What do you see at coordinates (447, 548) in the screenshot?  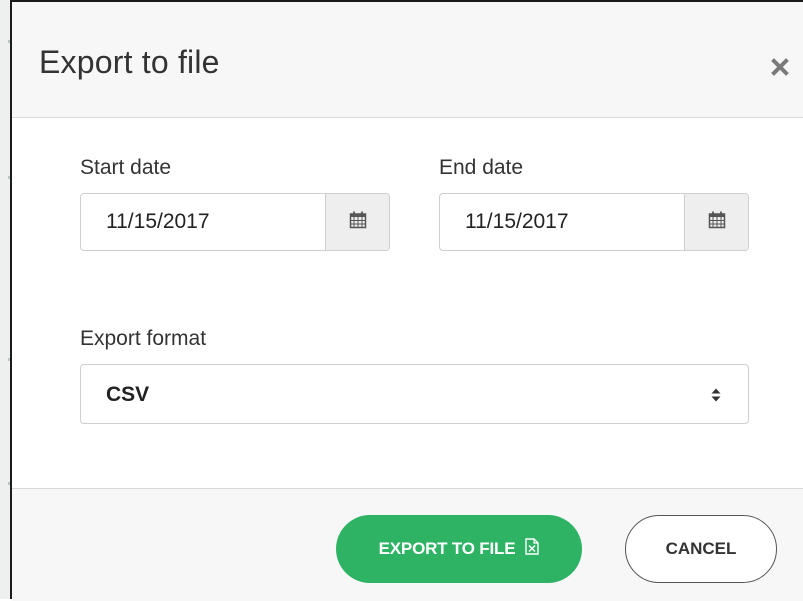 I see `export-button-label: EXPORT TO FILE` at bounding box center [447, 548].